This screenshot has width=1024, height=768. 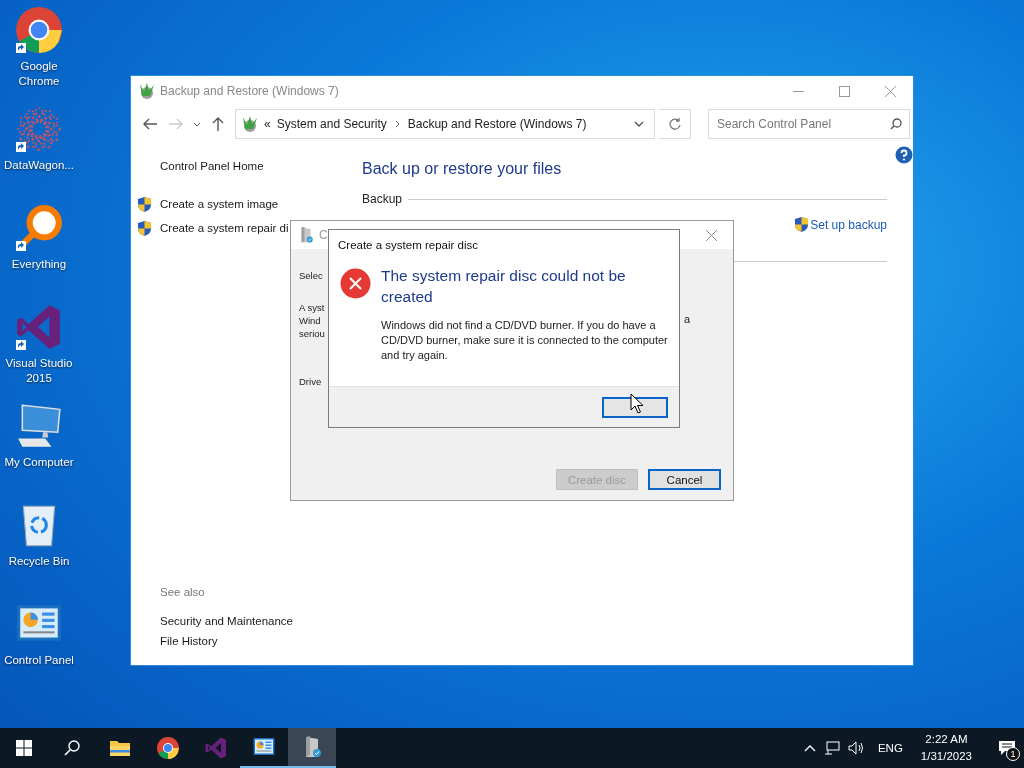 What do you see at coordinates (39, 660) in the screenshot?
I see `desktop-icon-label: Control Panel` at bounding box center [39, 660].